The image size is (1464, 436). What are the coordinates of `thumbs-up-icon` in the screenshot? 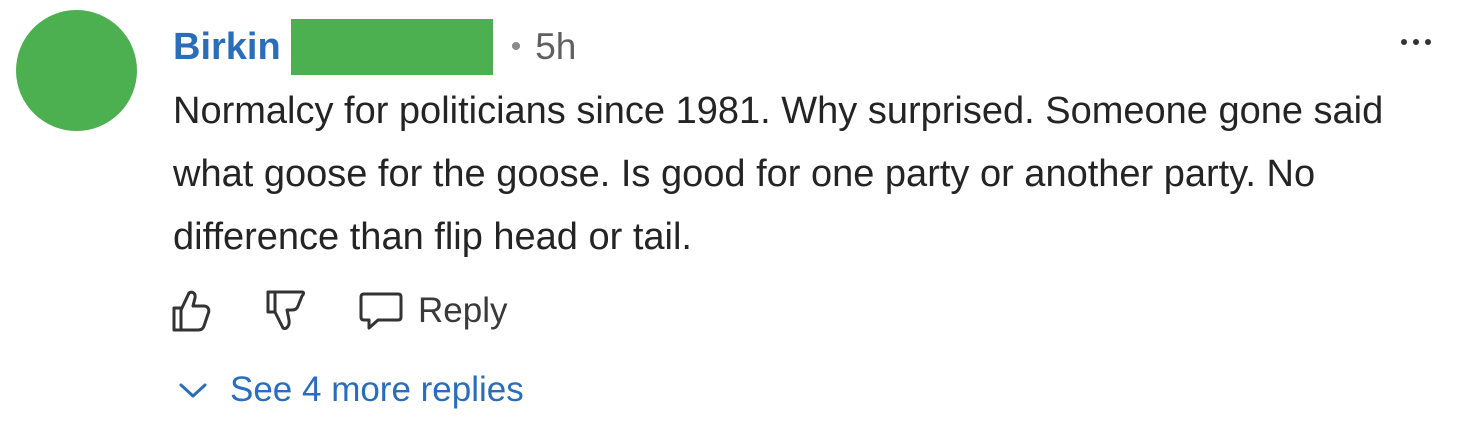 It's located at (191, 311).